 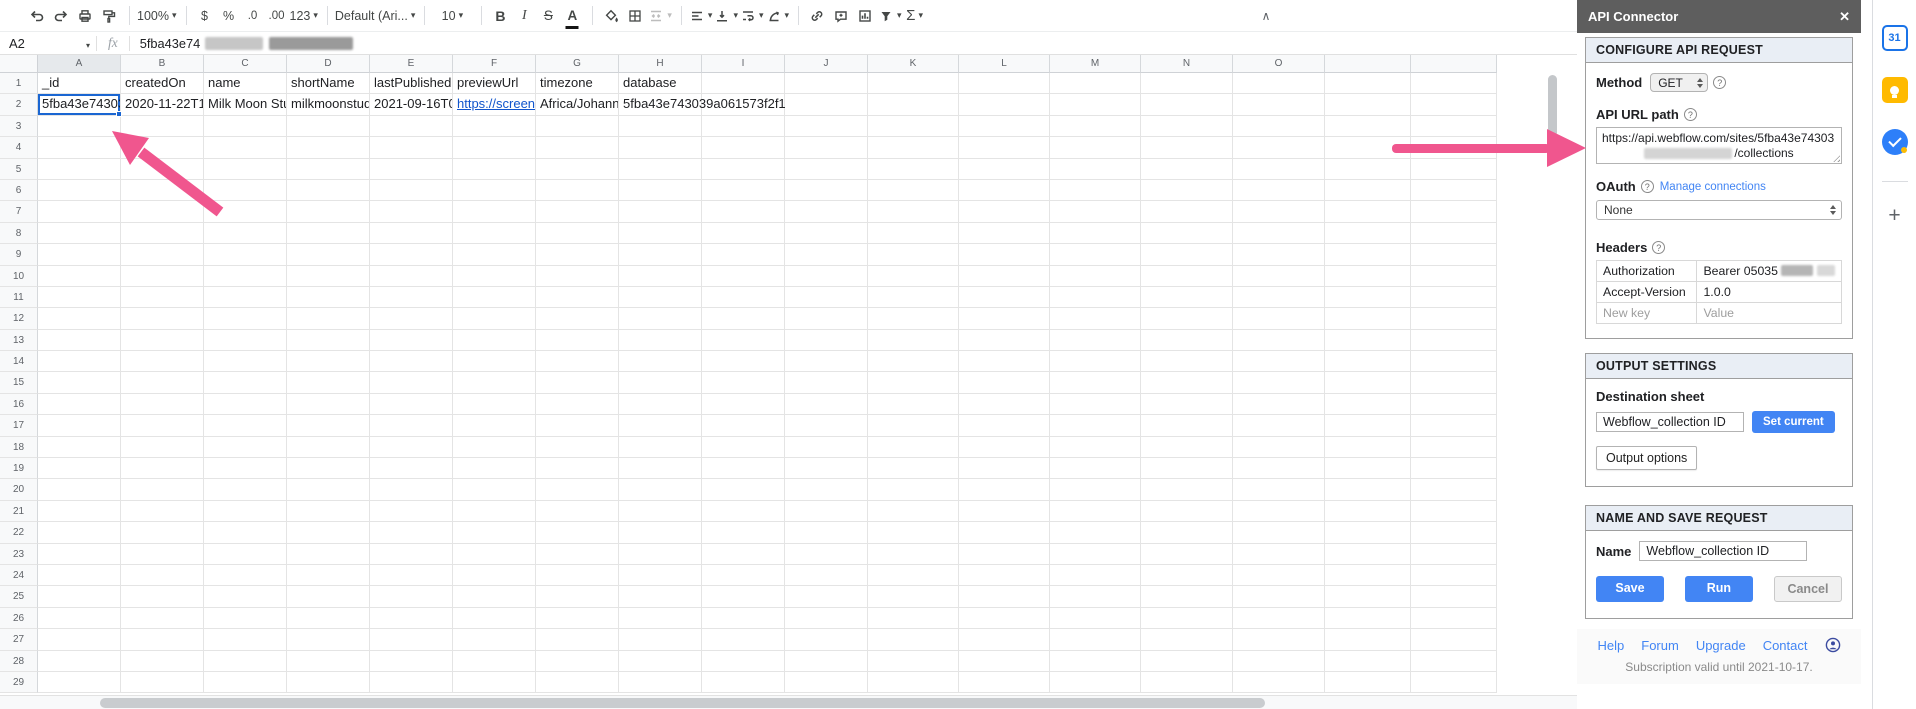 I want to click on cell-N22, so click(x=1187, y=533).